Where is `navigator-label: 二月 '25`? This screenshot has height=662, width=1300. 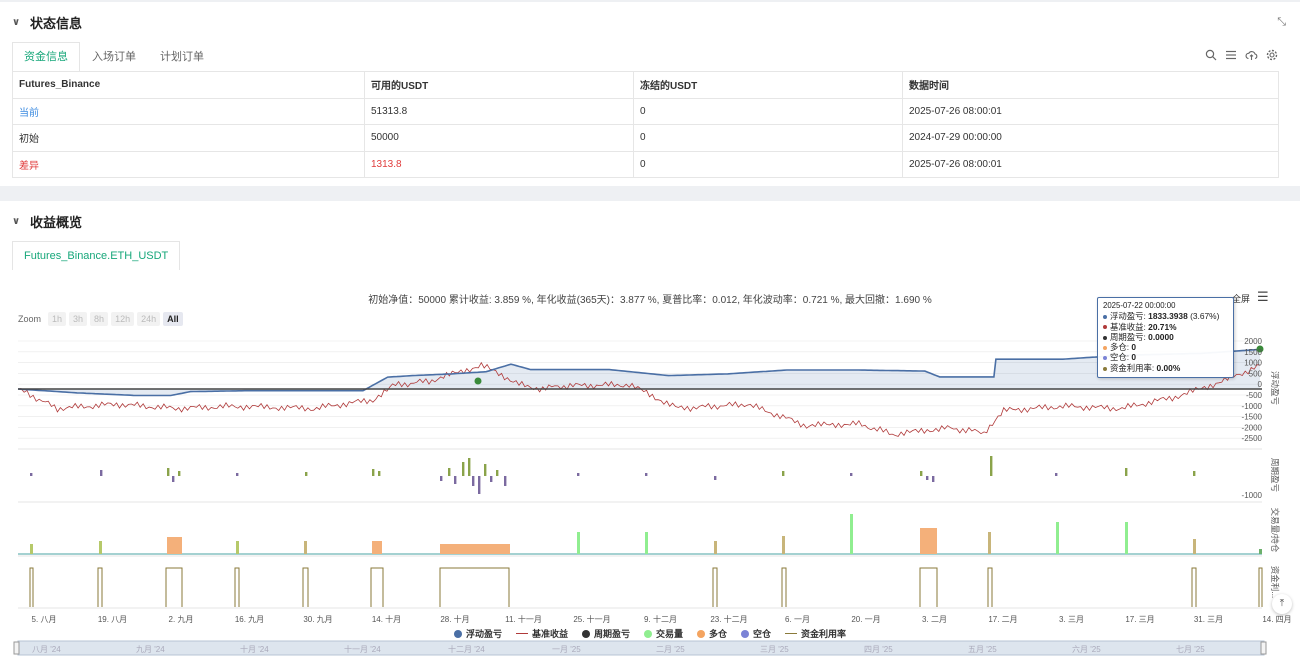
navigator-label: 二月 '25 is located at coordinates (670, 649).